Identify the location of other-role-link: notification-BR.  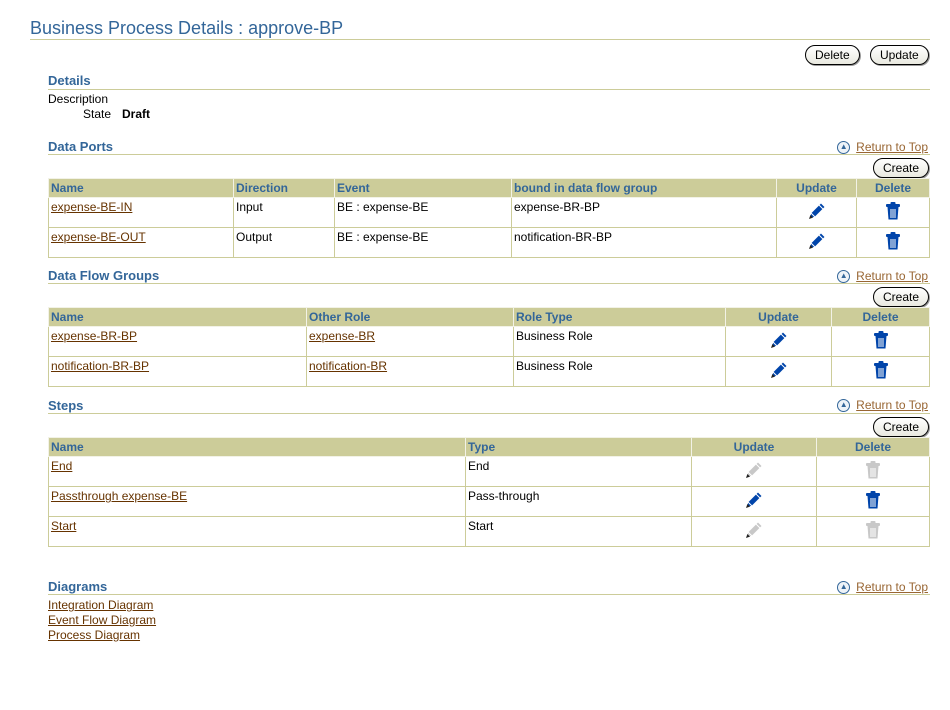
(348, 366).